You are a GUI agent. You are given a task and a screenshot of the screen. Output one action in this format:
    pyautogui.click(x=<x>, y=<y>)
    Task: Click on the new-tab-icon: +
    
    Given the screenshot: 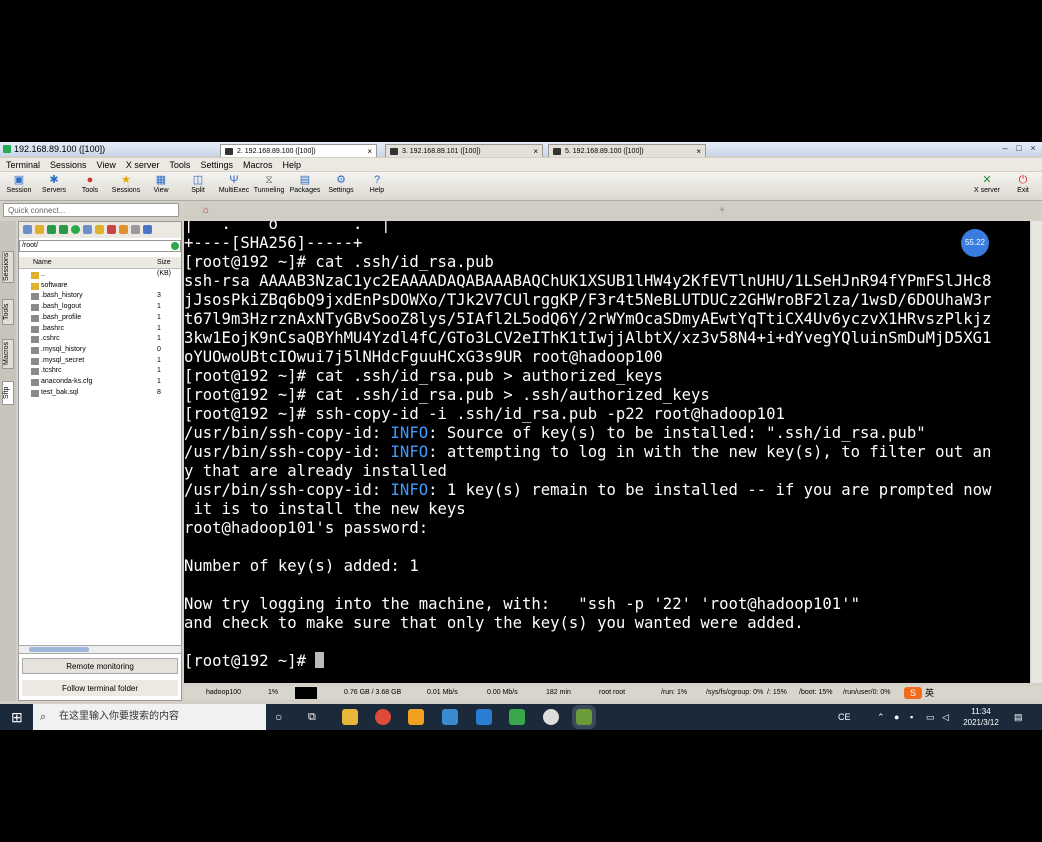 What is the action you would take?
    pyautogui.click(x=722, y=211)
    